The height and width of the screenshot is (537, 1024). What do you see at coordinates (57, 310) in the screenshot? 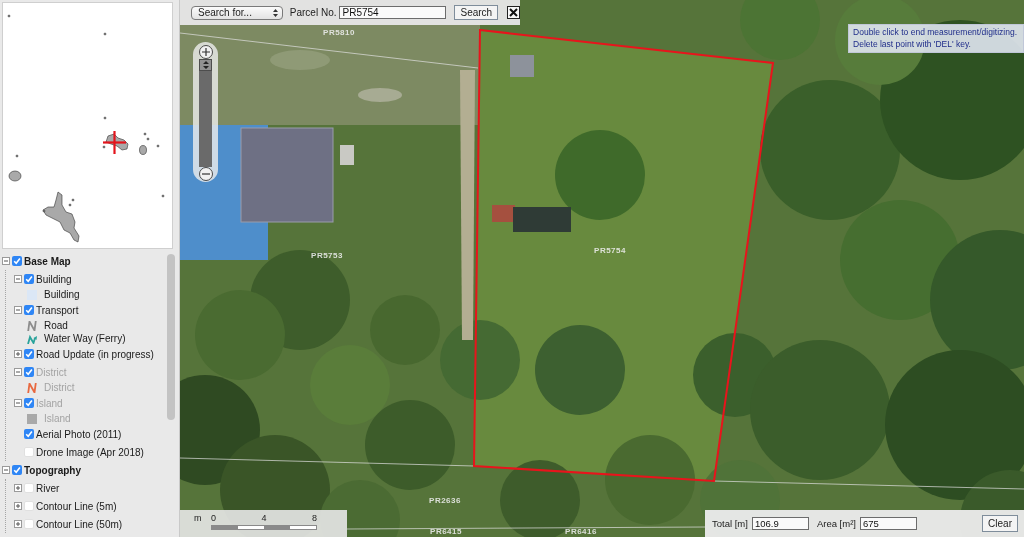
I see `layer-label: Transport` at bounding box center [57, 310].